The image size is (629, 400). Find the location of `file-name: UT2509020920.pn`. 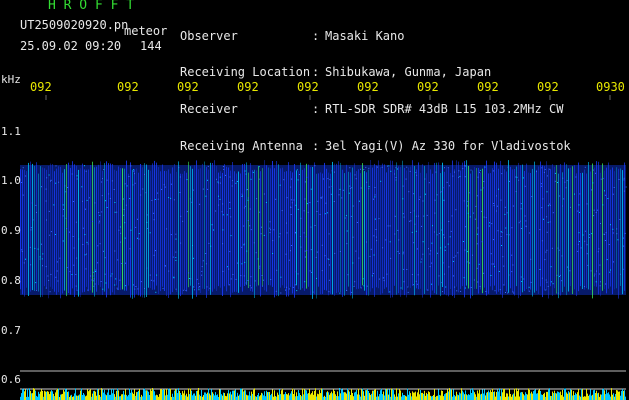

file-name: UT2509020920.pn is located at coordinates (74, 25).